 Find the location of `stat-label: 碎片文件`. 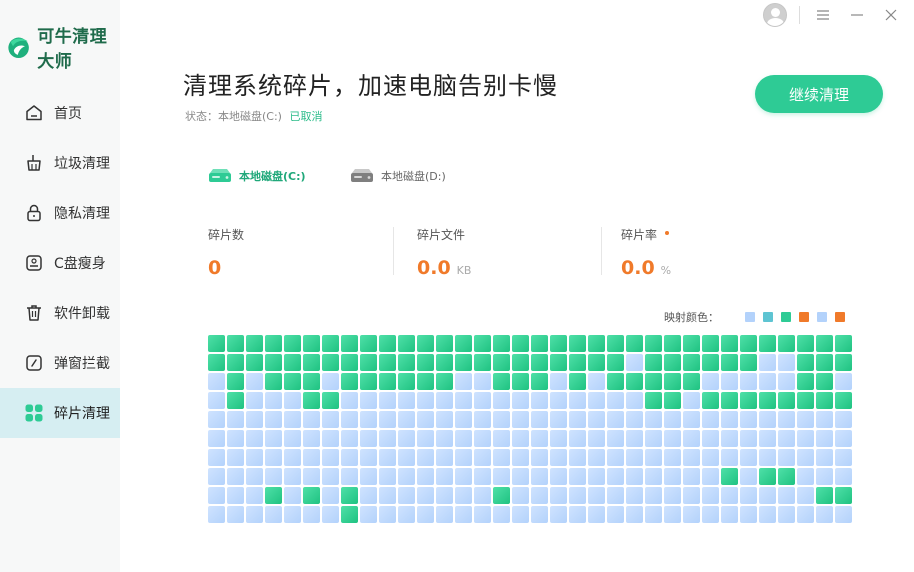

stat-label: 碎片文件 is located at coordinates (441, 235).